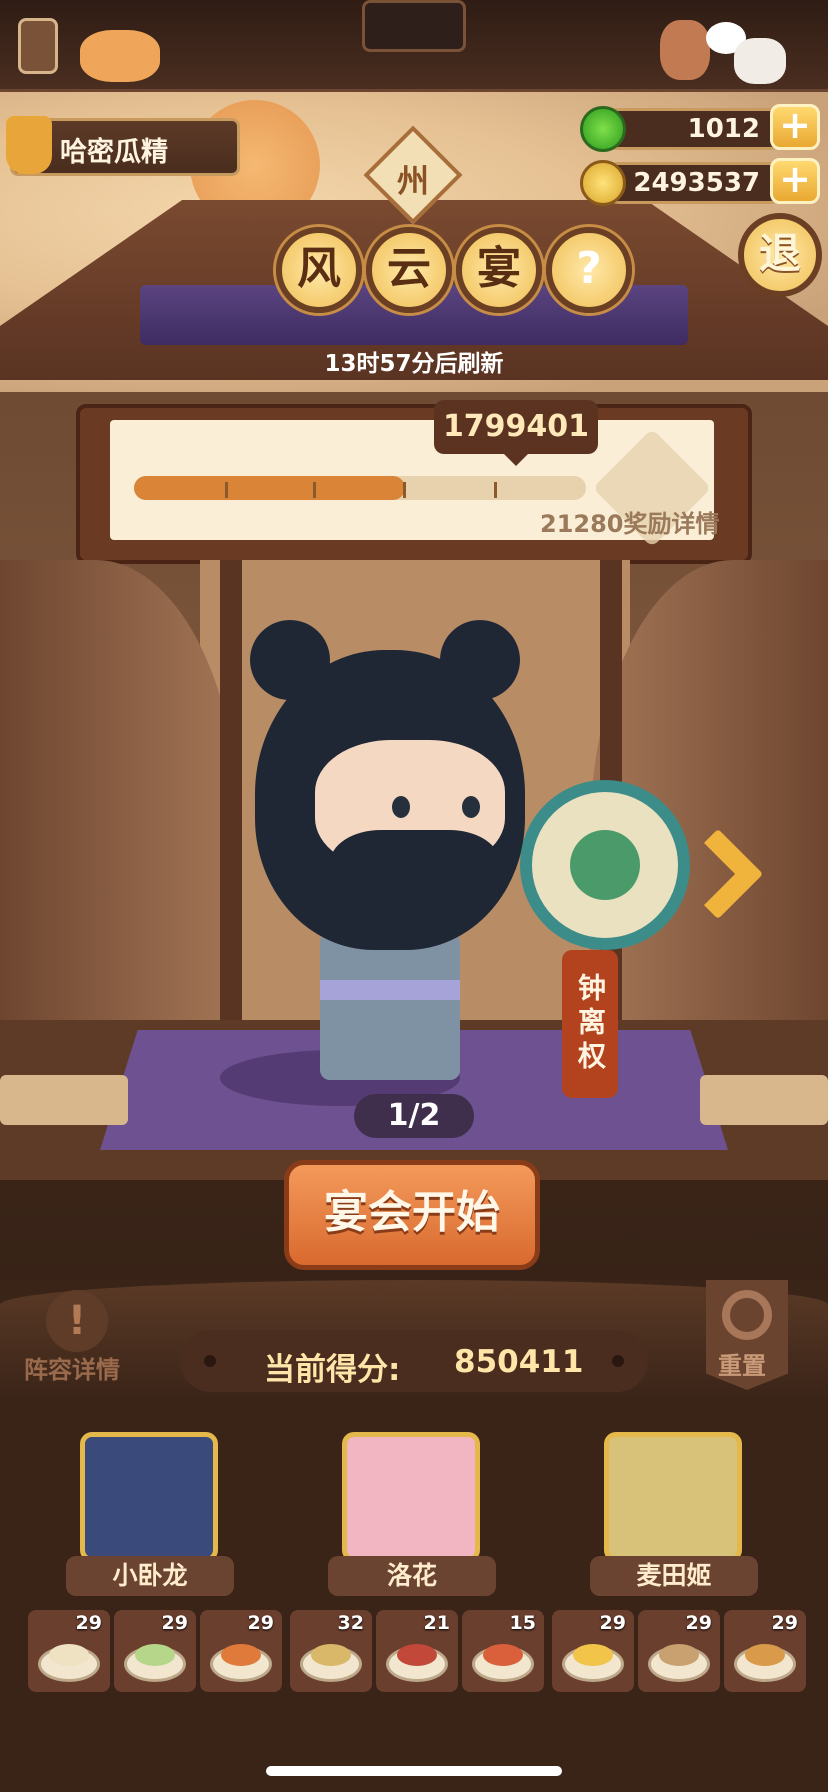  I want to click on player-name: 哈密瓜精, so click(114, 152).